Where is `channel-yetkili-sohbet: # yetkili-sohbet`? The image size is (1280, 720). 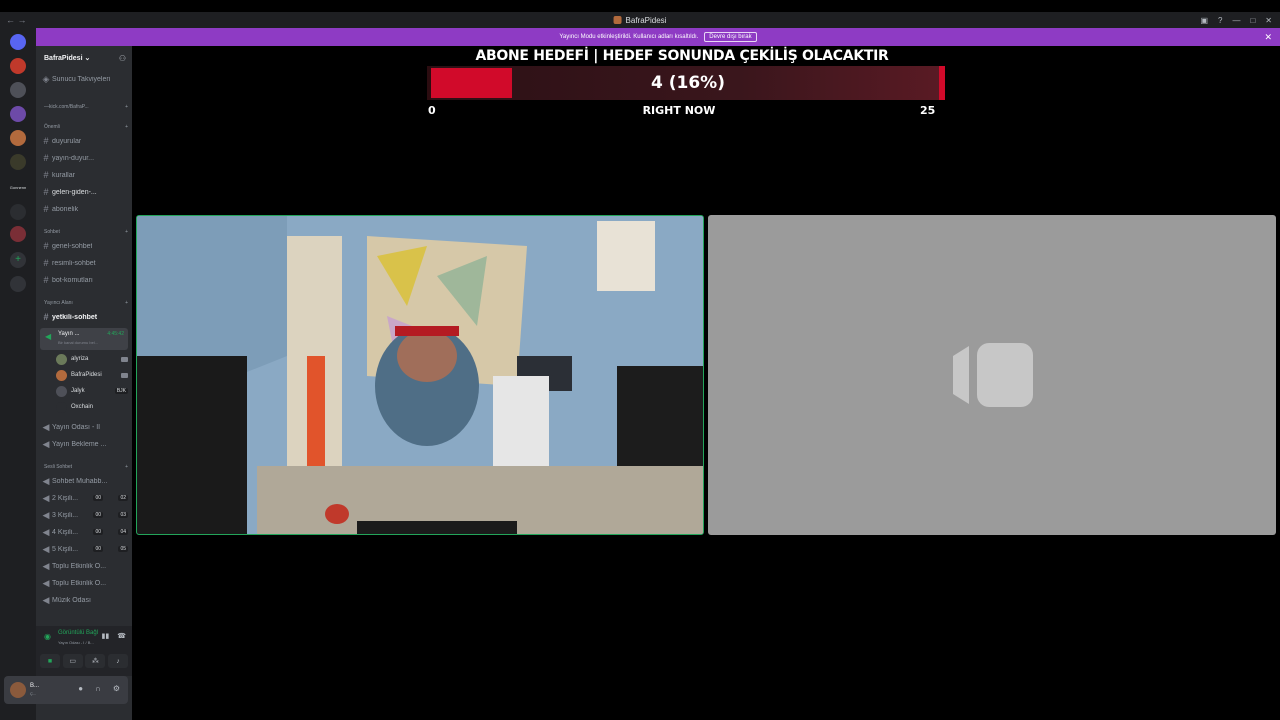
channel-yetkili-sohbet: # yetkili-sohbet is located at coordinates (84, 317).